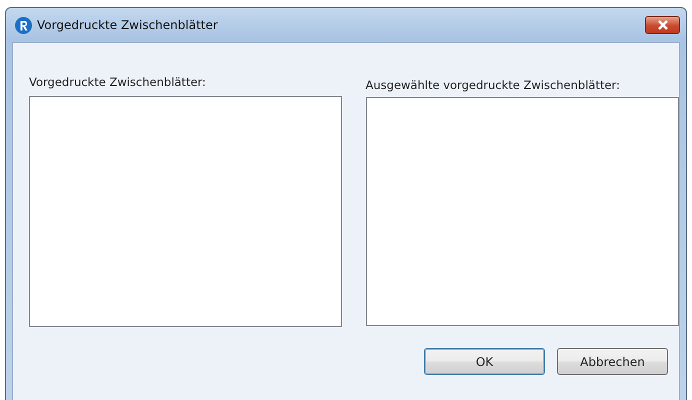  Describe the element at coordinates (612, 361) in the screenshot. I see `cancel-button: Abbrechen` at that location.